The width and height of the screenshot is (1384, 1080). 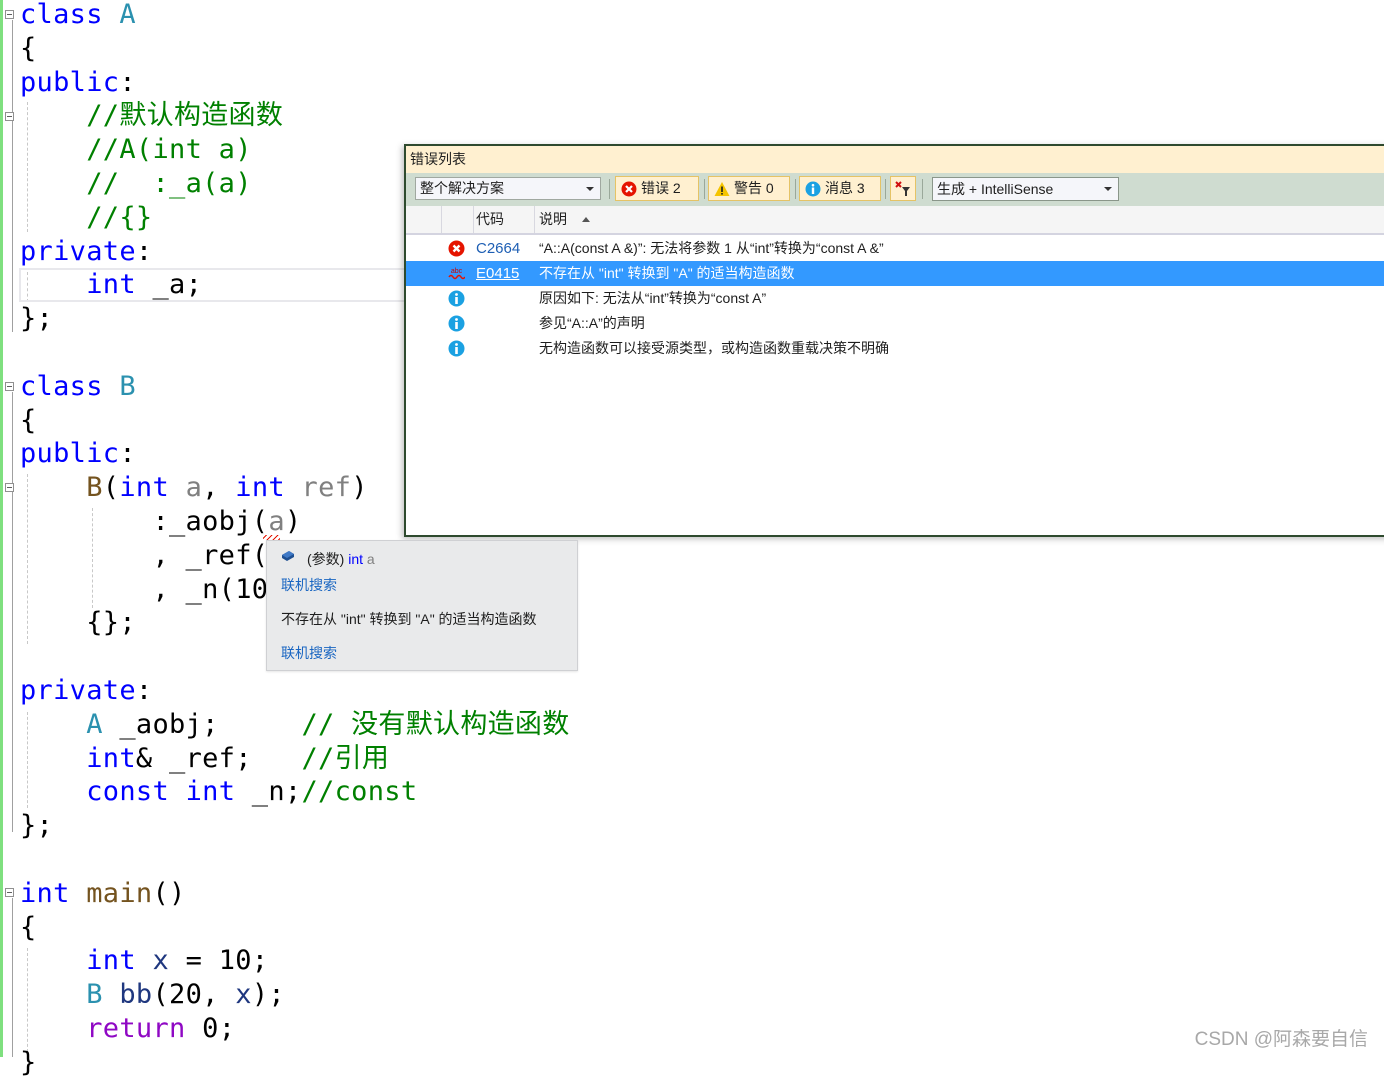 I want to click on code-line: const int _n;//const, so click(x=218, y=792).